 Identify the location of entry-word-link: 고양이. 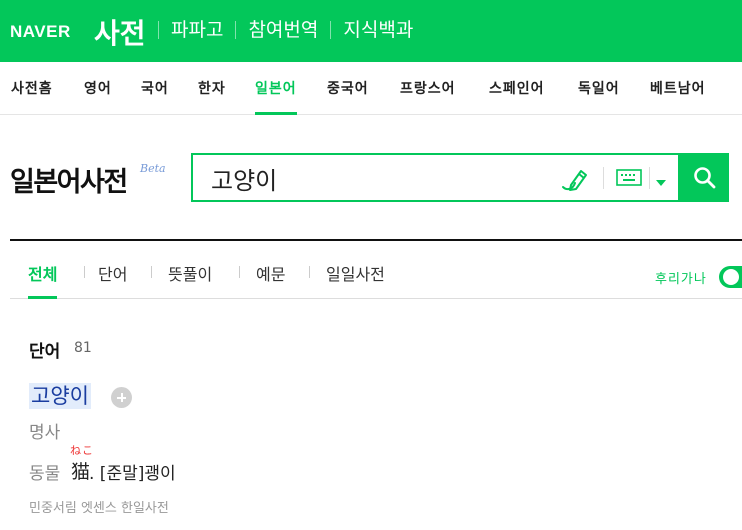
(60, 396).